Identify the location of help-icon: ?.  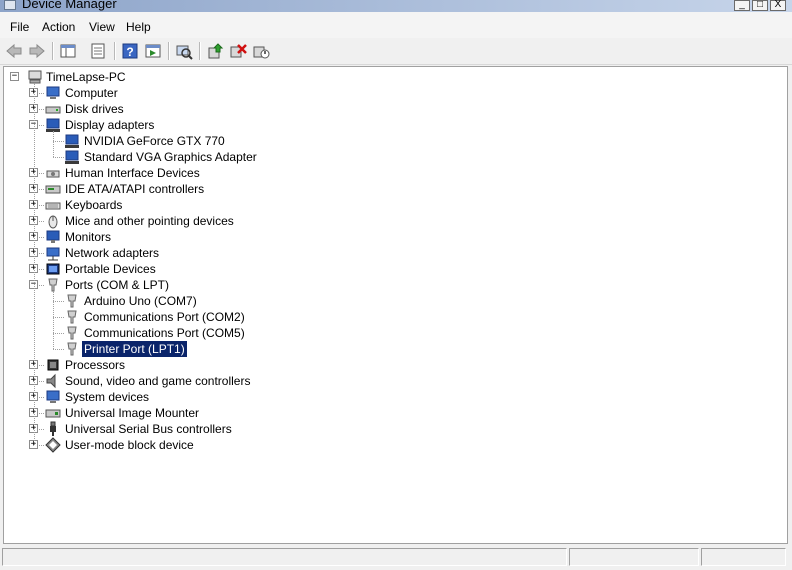
(130, 51).